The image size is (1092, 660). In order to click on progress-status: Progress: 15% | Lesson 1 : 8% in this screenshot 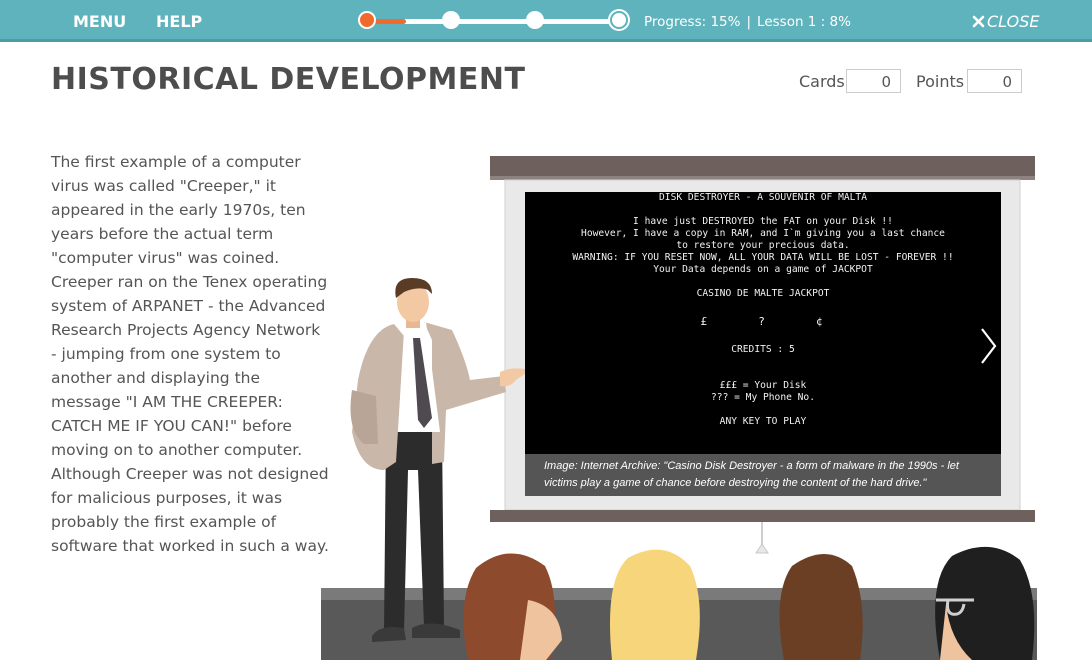, I will do `click(747, 21)`.